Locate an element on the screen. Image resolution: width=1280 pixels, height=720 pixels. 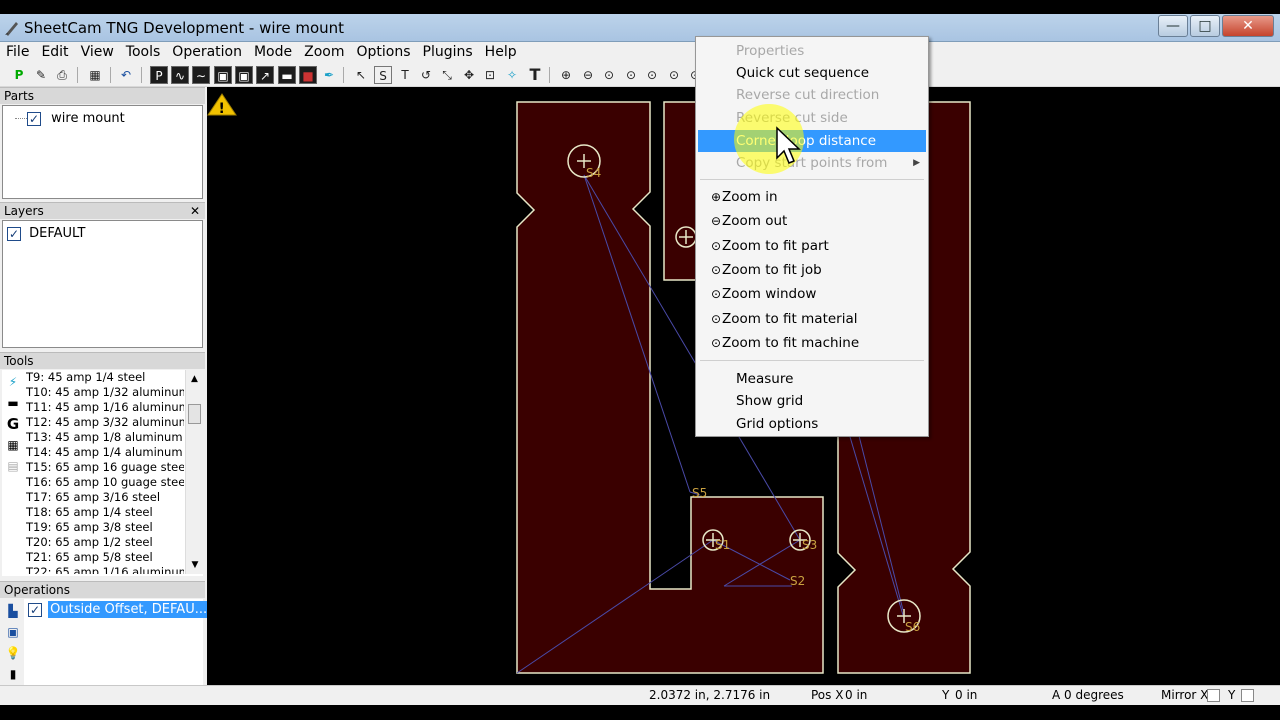
zoom-window-icon: ⊙ is located at coordinates (652, 75).